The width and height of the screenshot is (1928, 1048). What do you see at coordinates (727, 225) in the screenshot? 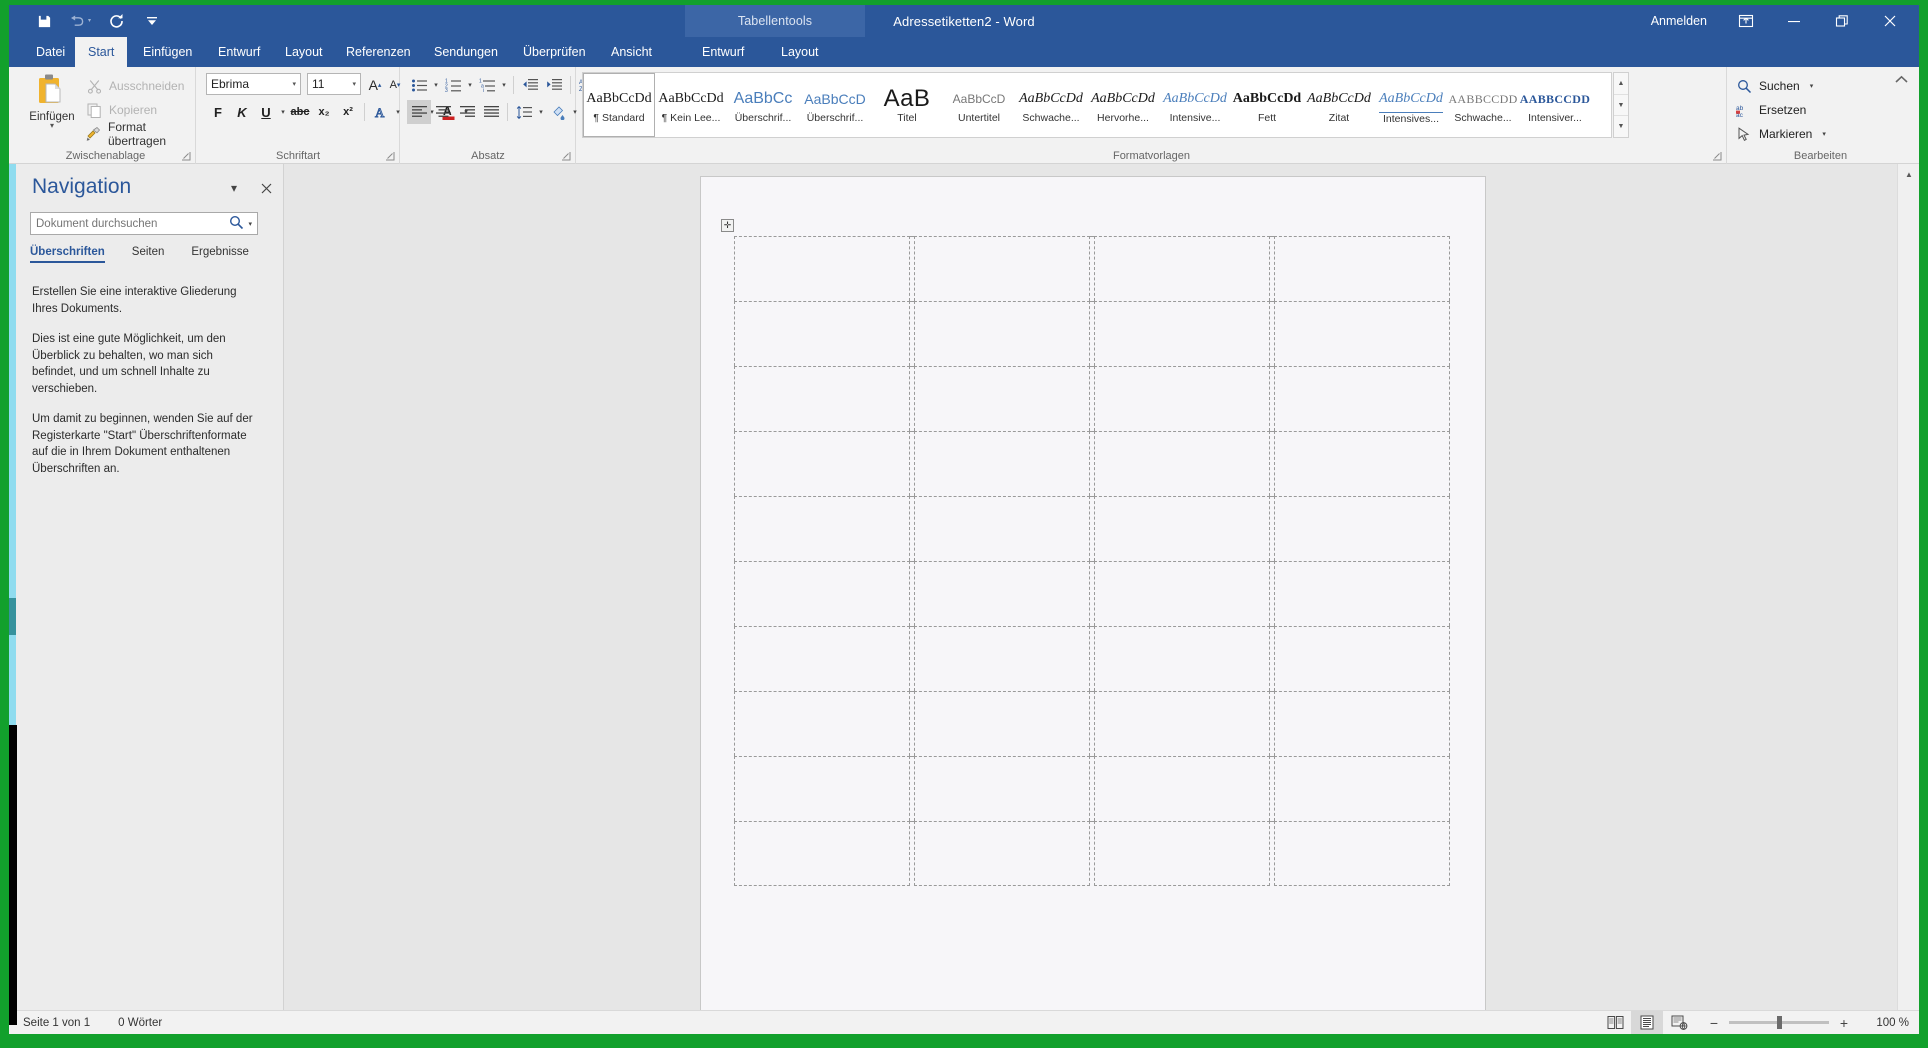
I see `table-move-handle-icon: ✛` at bounding box center [727, 225].